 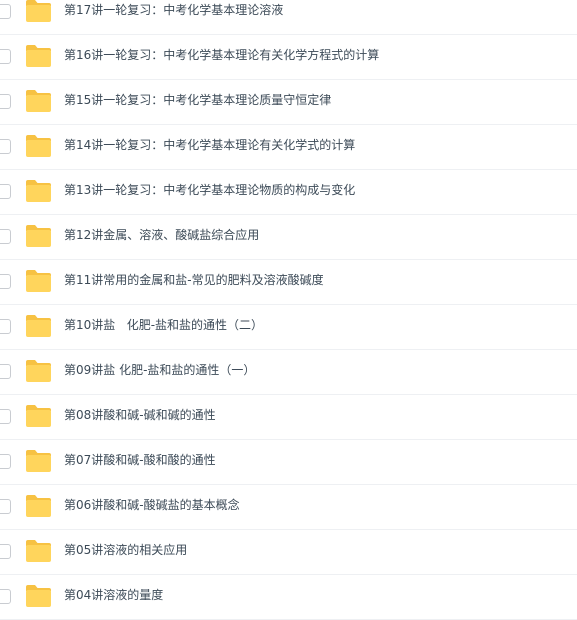 I want to click on file-row: 第16讲一轮复习：中考化学基本理论有关化学方程式的计算, so click(x=288, y=57).